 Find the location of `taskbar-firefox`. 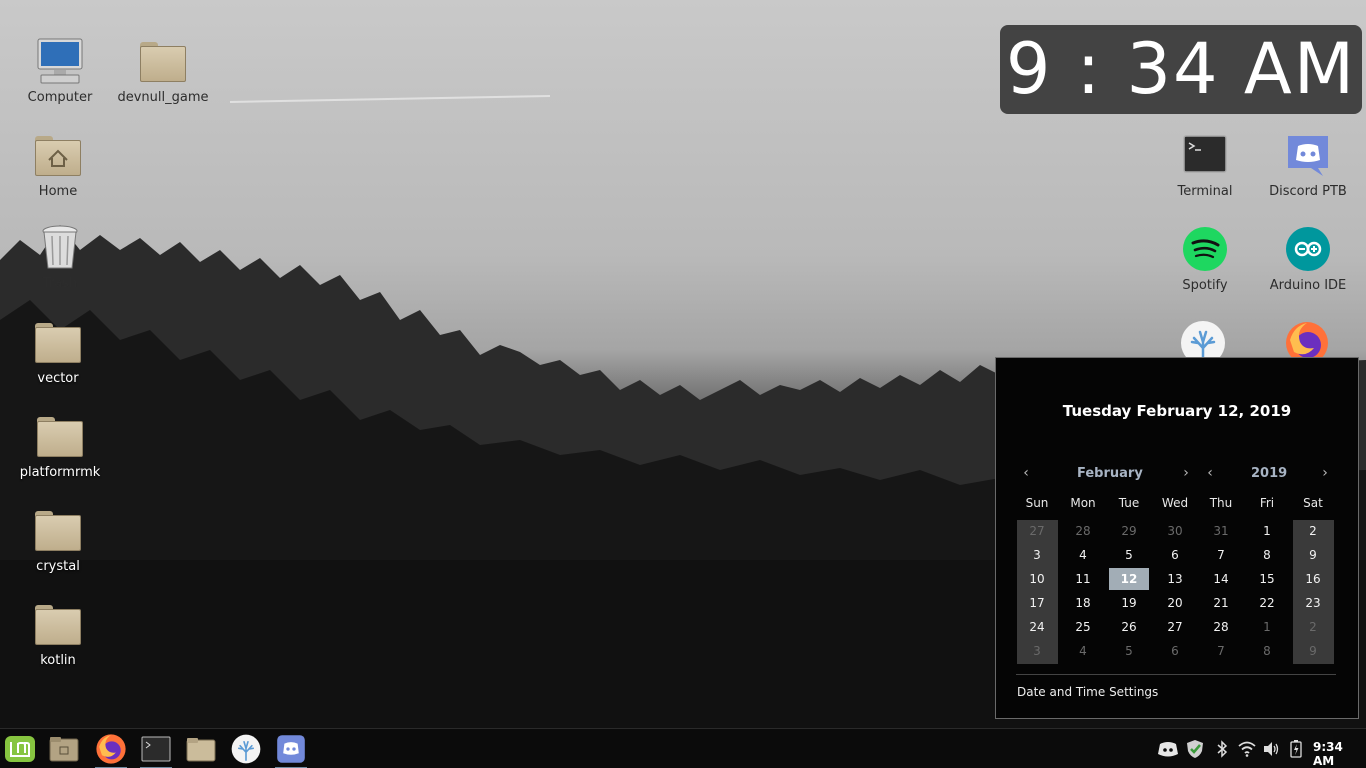

taskbar-firefox is located at coordinates (111, 750).